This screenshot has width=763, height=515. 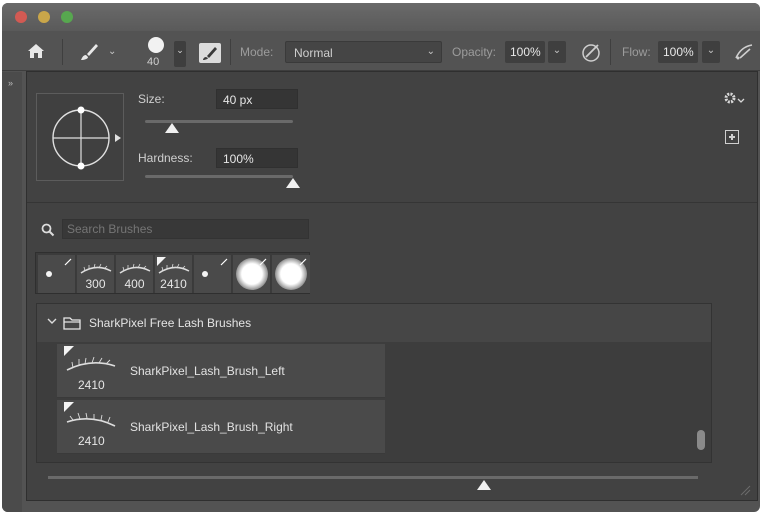 What do you see at coordinates (484, 485) in the screenshot?
I see `preview-size-slider-thumb` at bounding box center [484, 485].